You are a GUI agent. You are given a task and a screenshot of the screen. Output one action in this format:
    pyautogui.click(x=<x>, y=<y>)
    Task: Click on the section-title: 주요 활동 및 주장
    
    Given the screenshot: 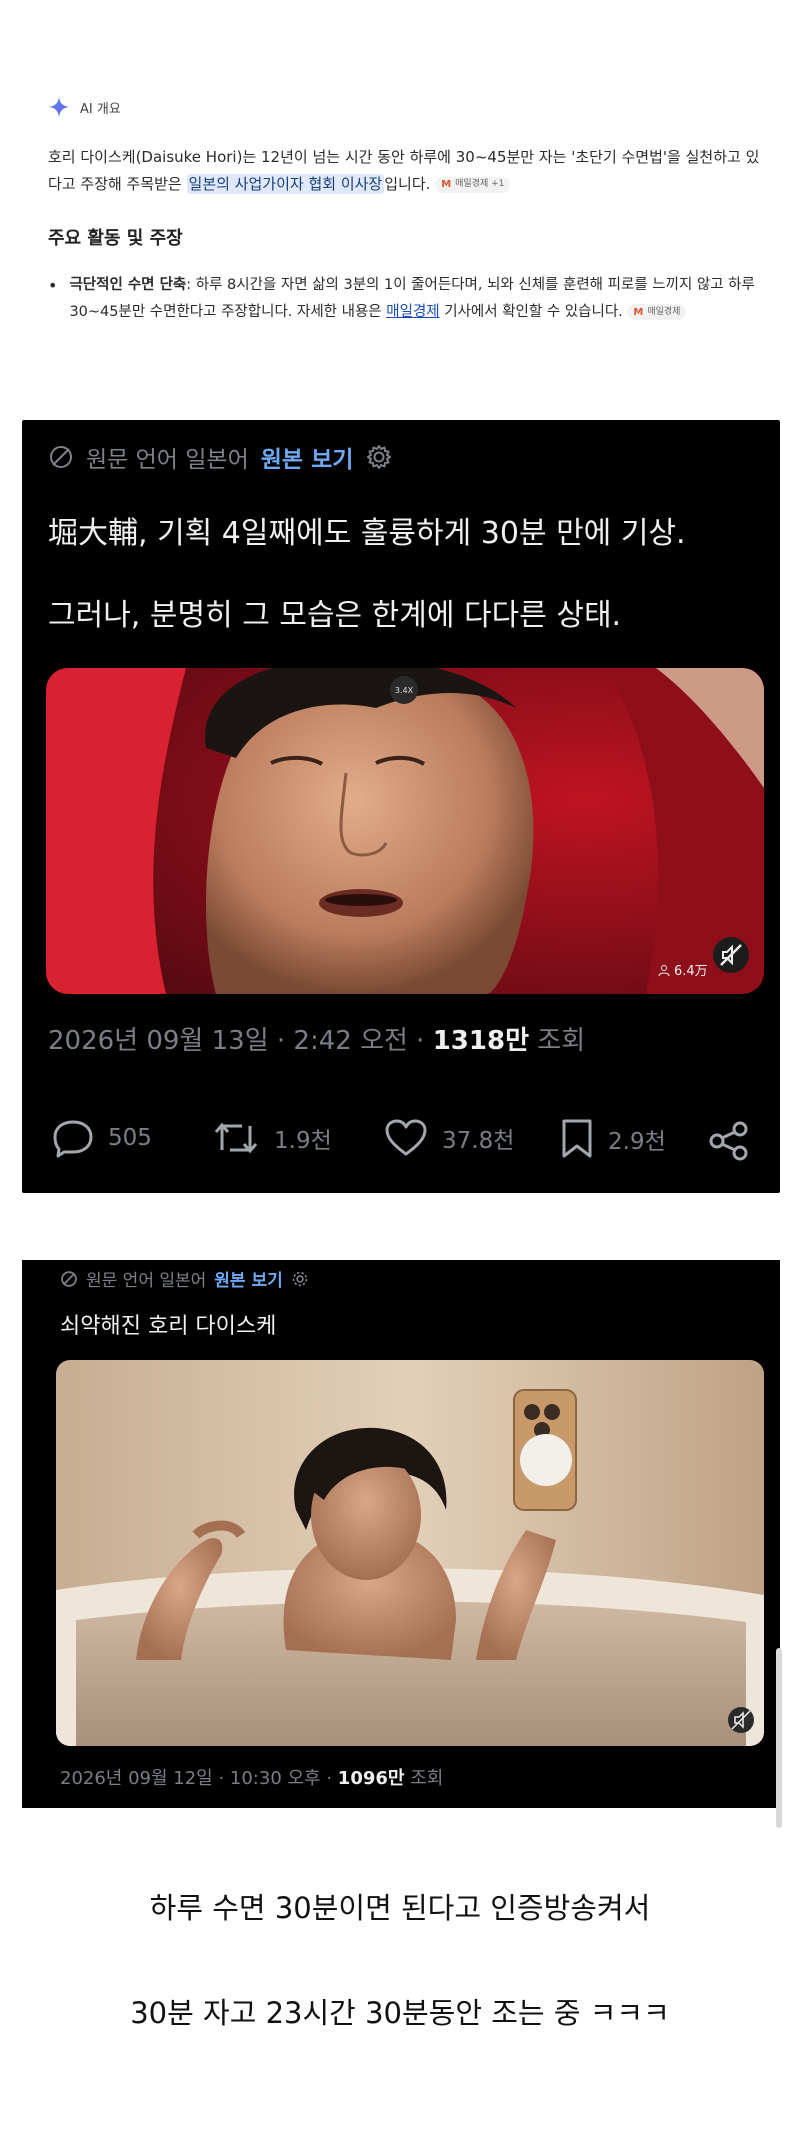 What is the action you would take?
    pyautogui.click(x=115, y=238)
    